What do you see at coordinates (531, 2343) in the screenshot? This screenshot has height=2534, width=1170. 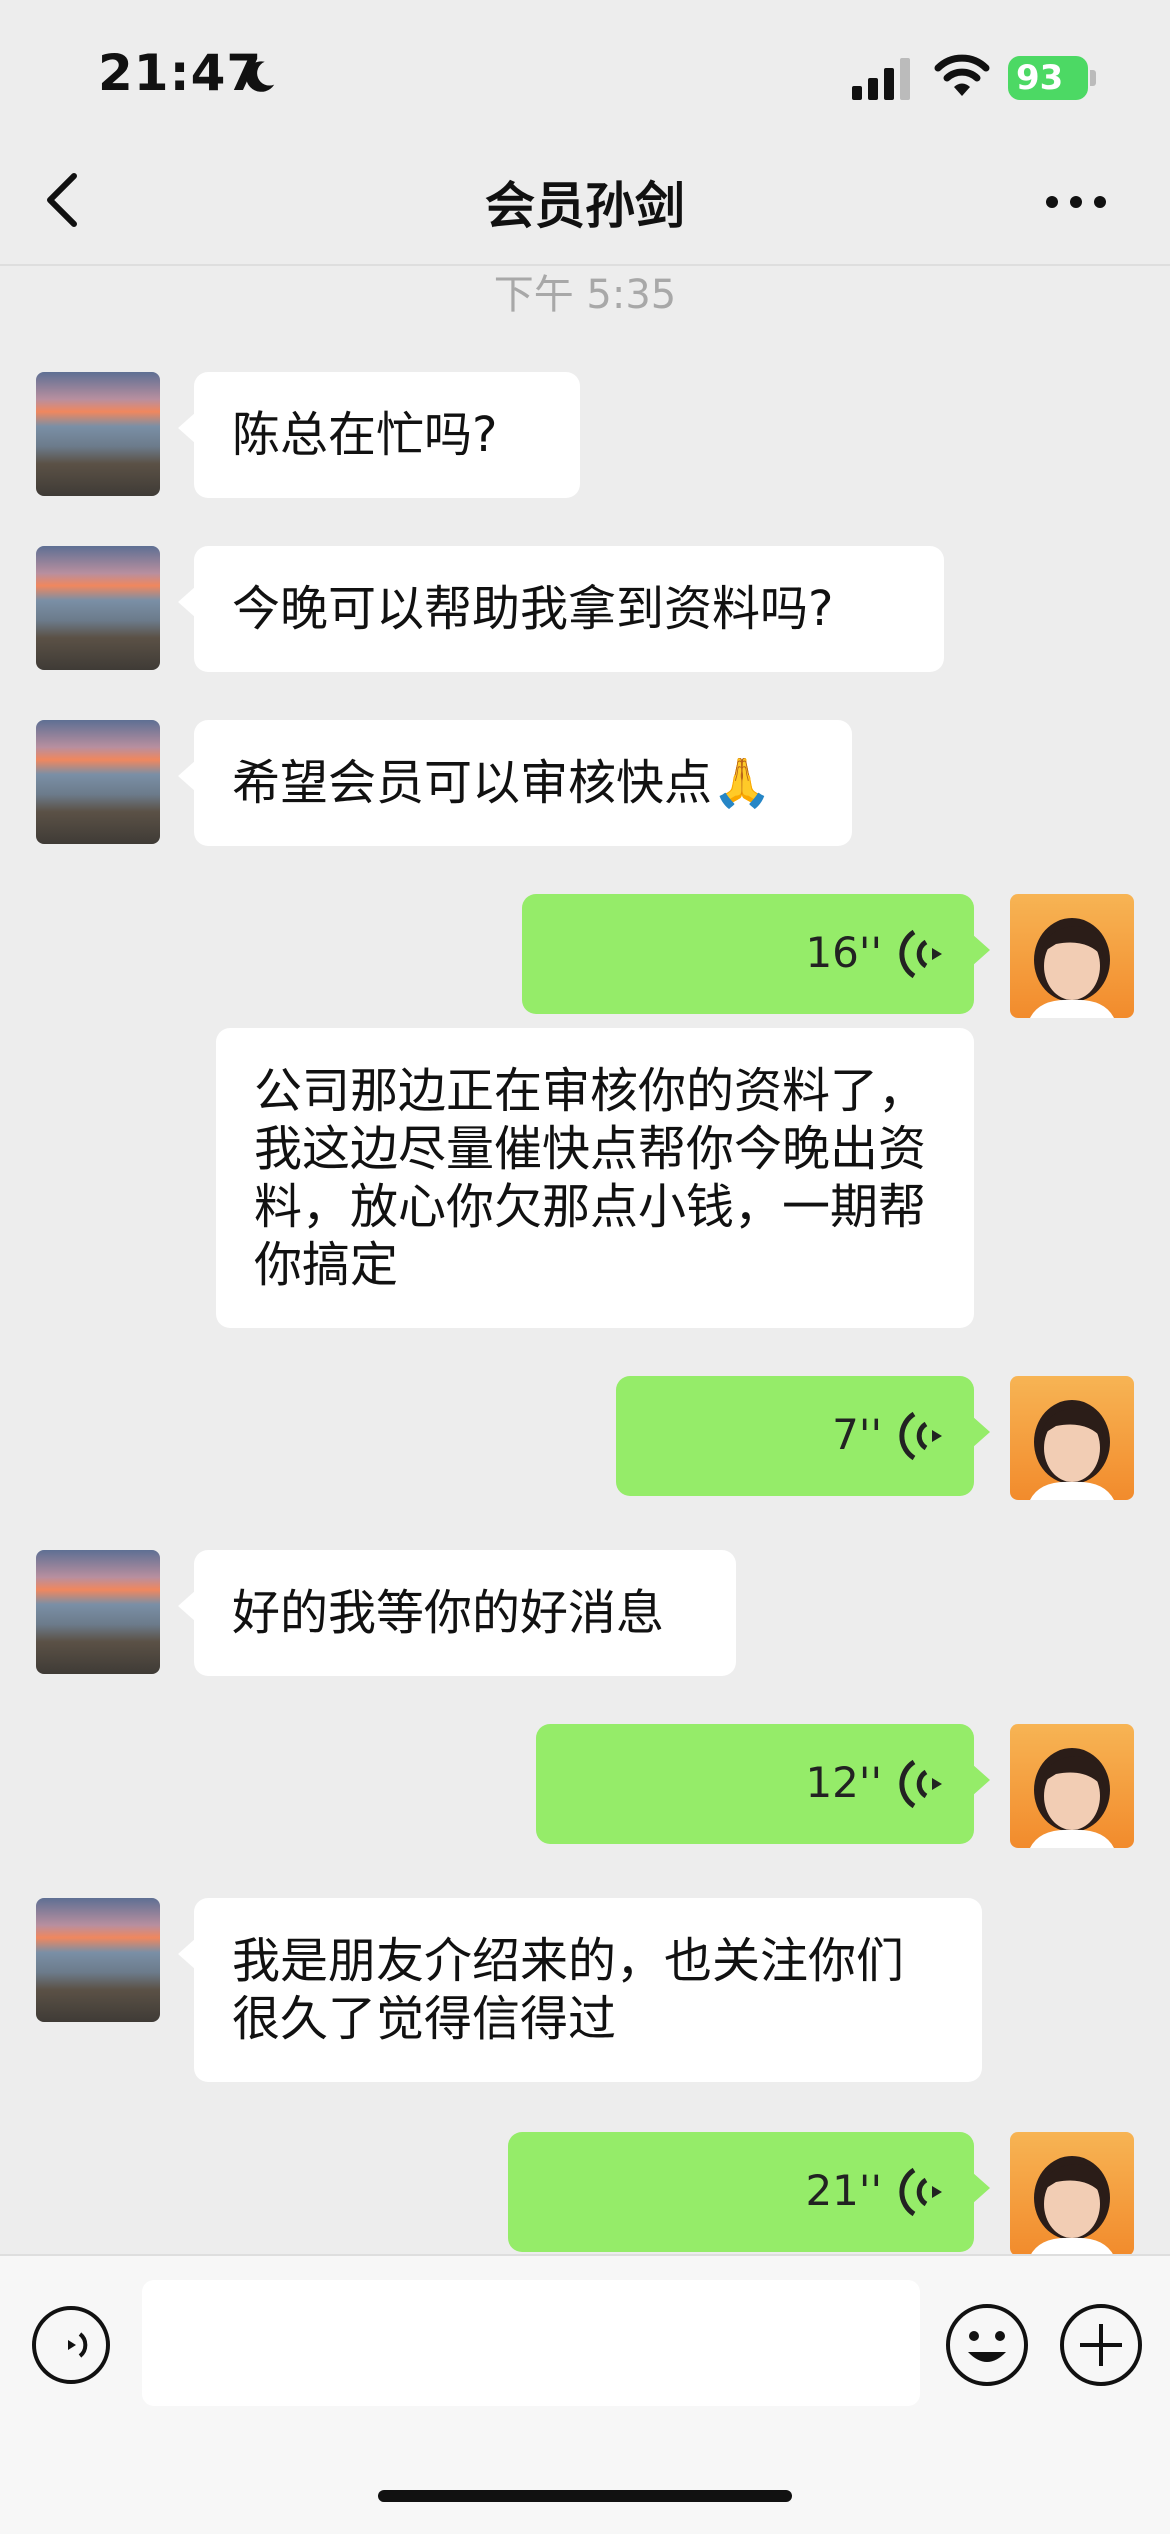 I see `message-input` at bounding box center [531, 2343].